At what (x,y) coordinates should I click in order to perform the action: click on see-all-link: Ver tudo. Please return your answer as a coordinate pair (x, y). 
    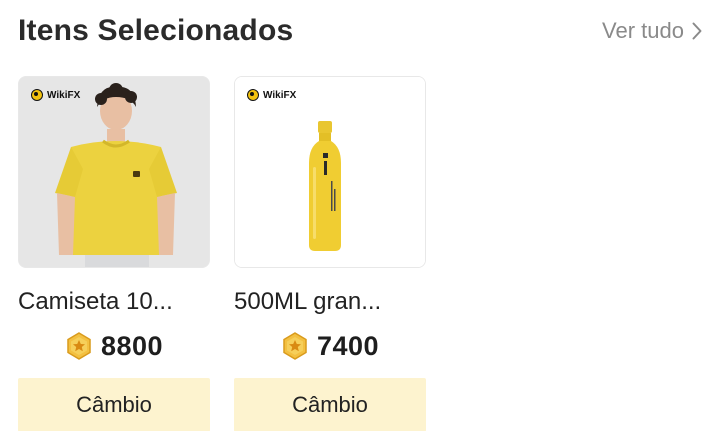
    Looking at the image, I should click on (652, 31).